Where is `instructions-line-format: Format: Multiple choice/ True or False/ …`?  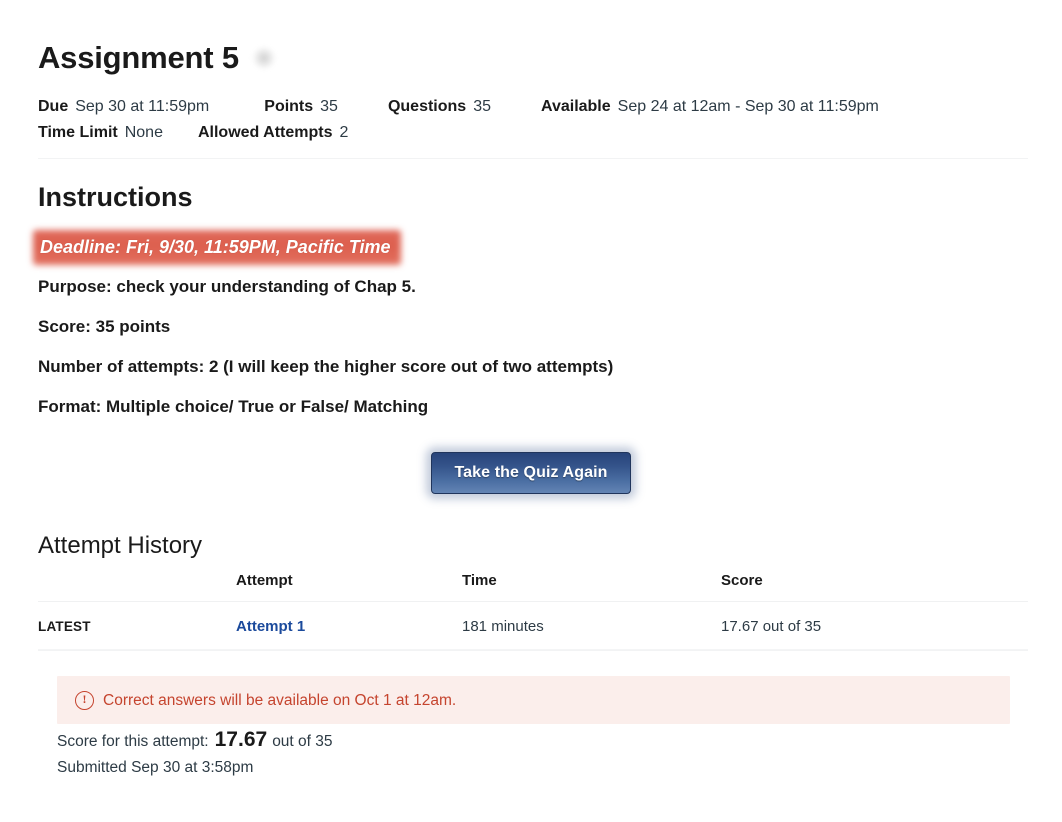
instructions-line-format: Format: Multiple choice/ True or False/ … is located at coordinates (233, 406).